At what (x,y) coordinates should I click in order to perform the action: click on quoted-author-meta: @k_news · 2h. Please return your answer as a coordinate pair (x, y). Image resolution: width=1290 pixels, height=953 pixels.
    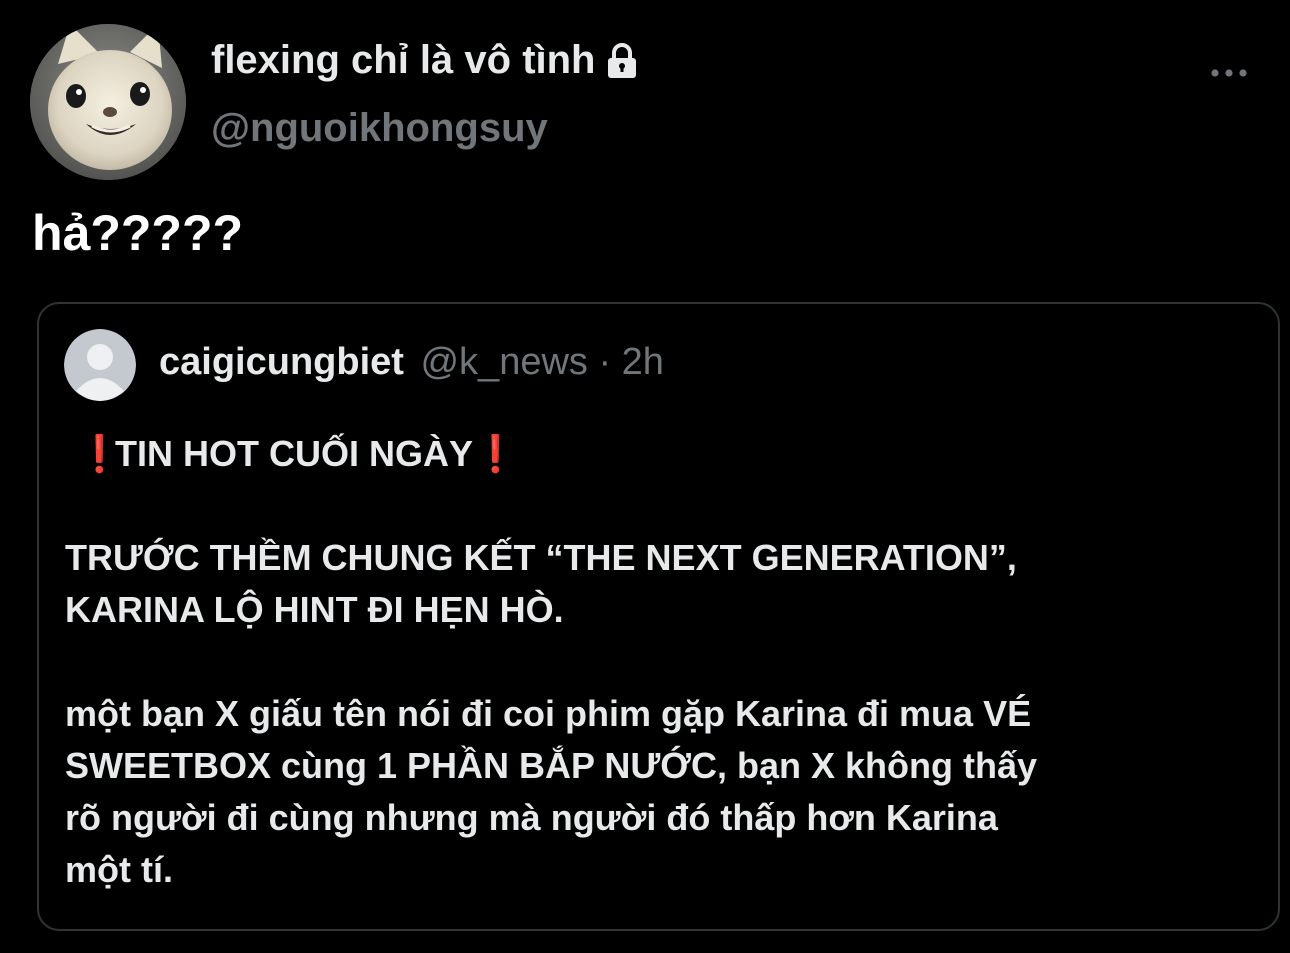
    Looking at the image, I should click on (542, 362).